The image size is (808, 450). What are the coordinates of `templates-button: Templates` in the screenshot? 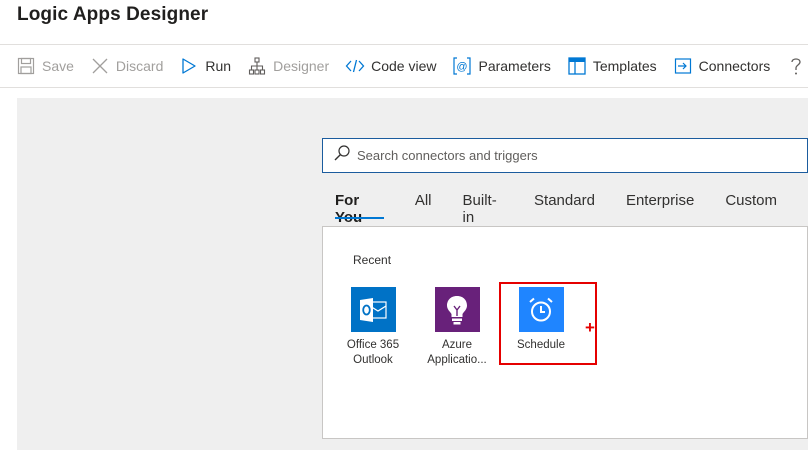 It's located at (612, 66).